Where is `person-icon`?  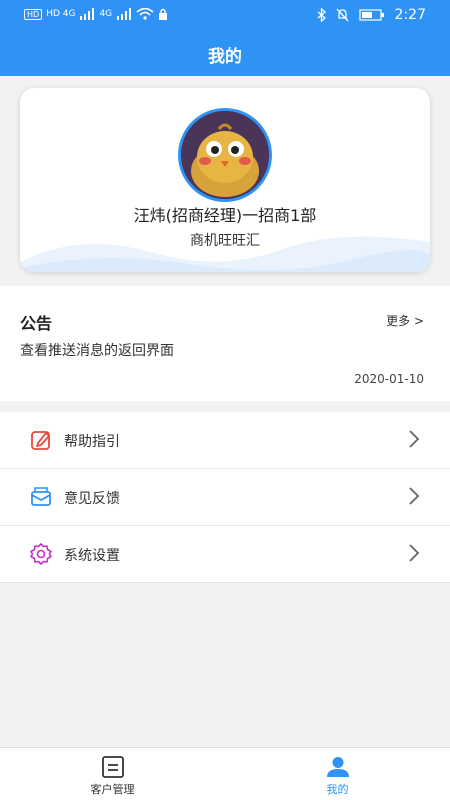 person-icon is located at coordinates (337, 767).